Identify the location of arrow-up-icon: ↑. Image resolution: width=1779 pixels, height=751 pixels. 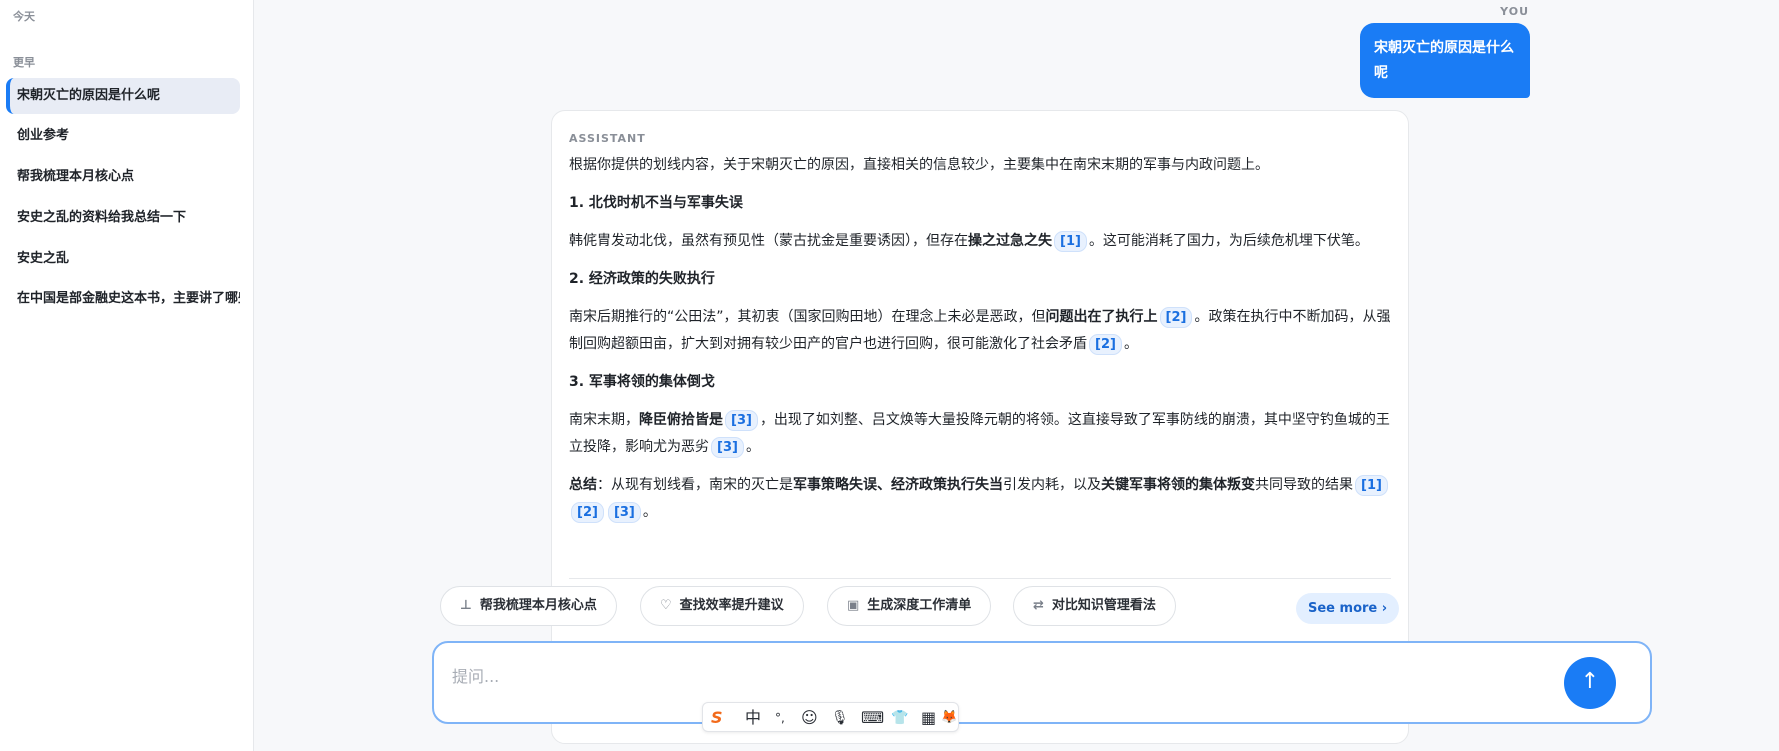
(1590, 681).